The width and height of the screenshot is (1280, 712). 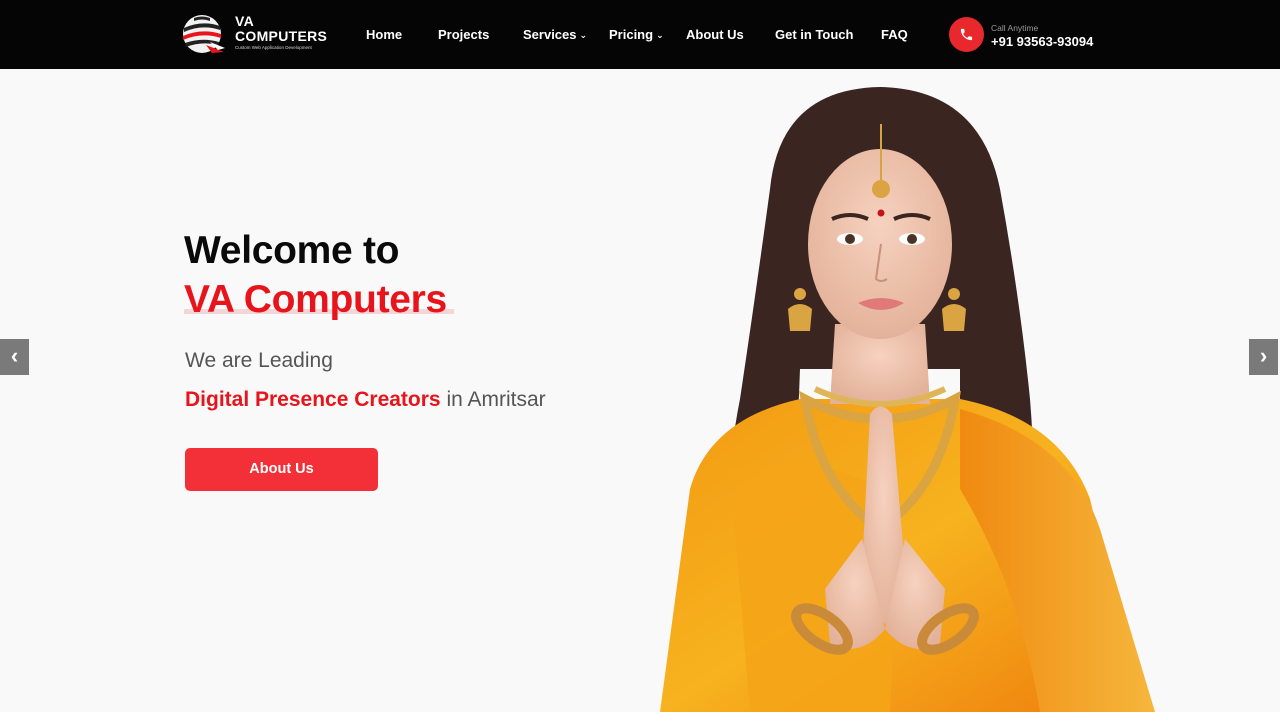 What do you see at coordinates (259, 360) in the screenshot?
I see `hero-subtitle-line1: We are Leading` at bounding box center [259, 360].